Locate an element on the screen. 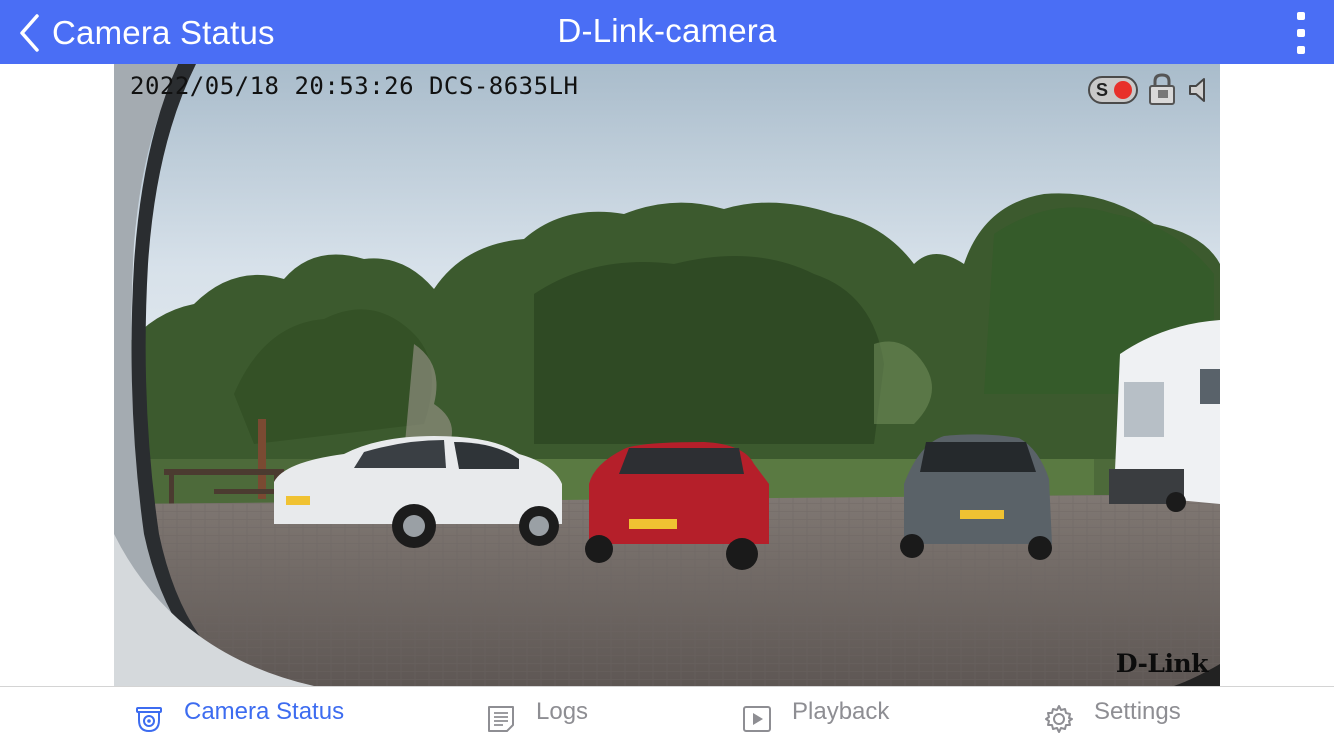 This screenshot has width=1334, height=751. recording-letter: S is located at coordinates (1102, 89).